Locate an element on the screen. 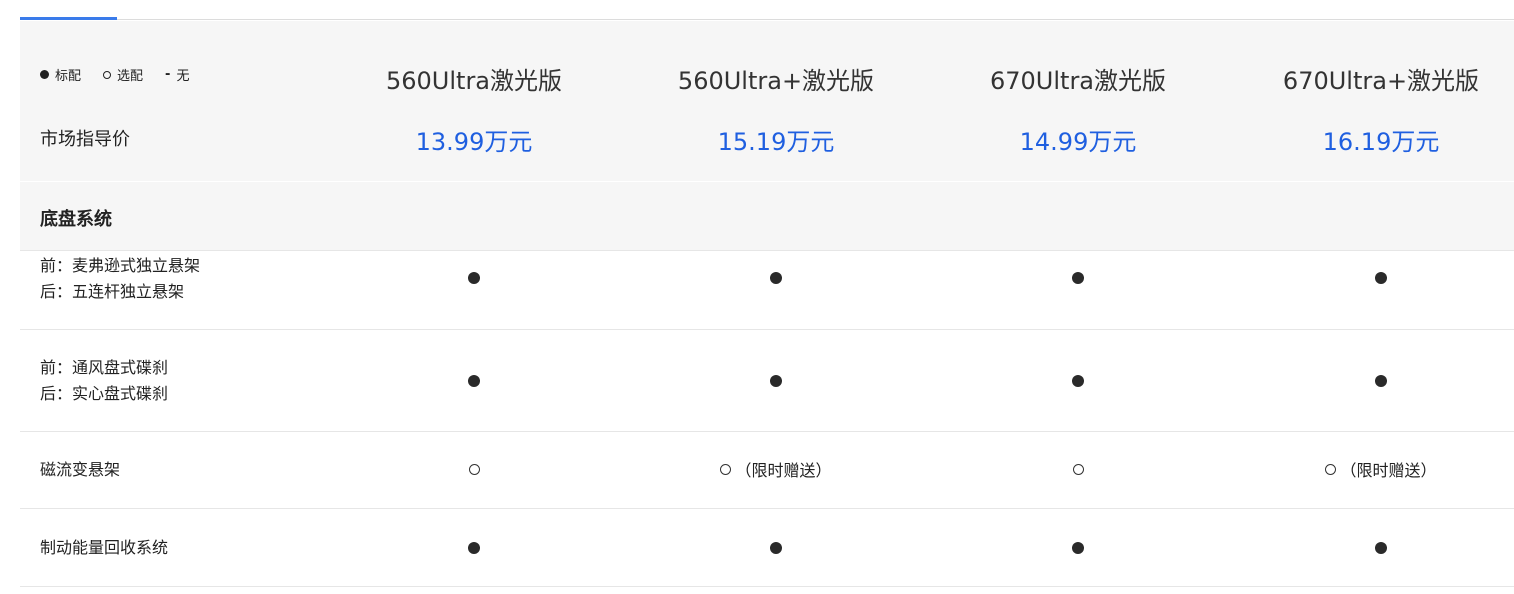 Image resolution: width=1514 pixels, height=594 pixels. model-name: 670Ultra激光版 is located at coordinates (1078, 81).